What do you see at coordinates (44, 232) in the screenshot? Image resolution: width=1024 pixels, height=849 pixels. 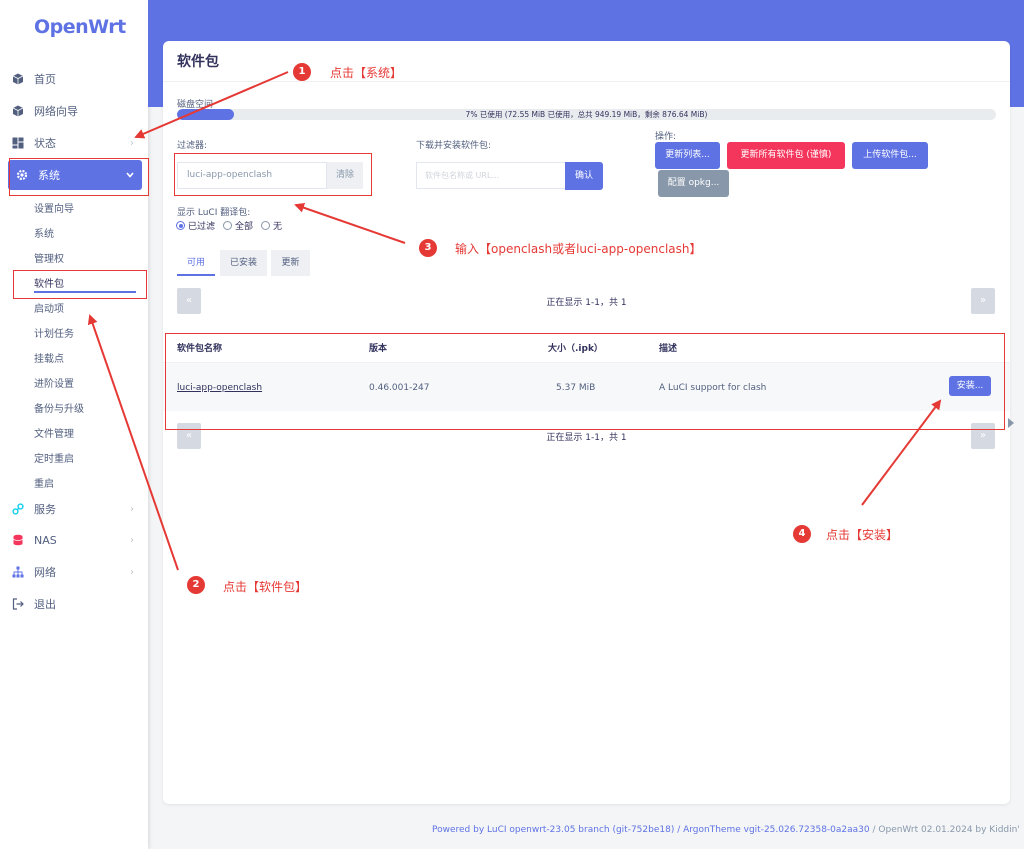 I see `sub-item-system: 系统` at bounding box center [44, 232].